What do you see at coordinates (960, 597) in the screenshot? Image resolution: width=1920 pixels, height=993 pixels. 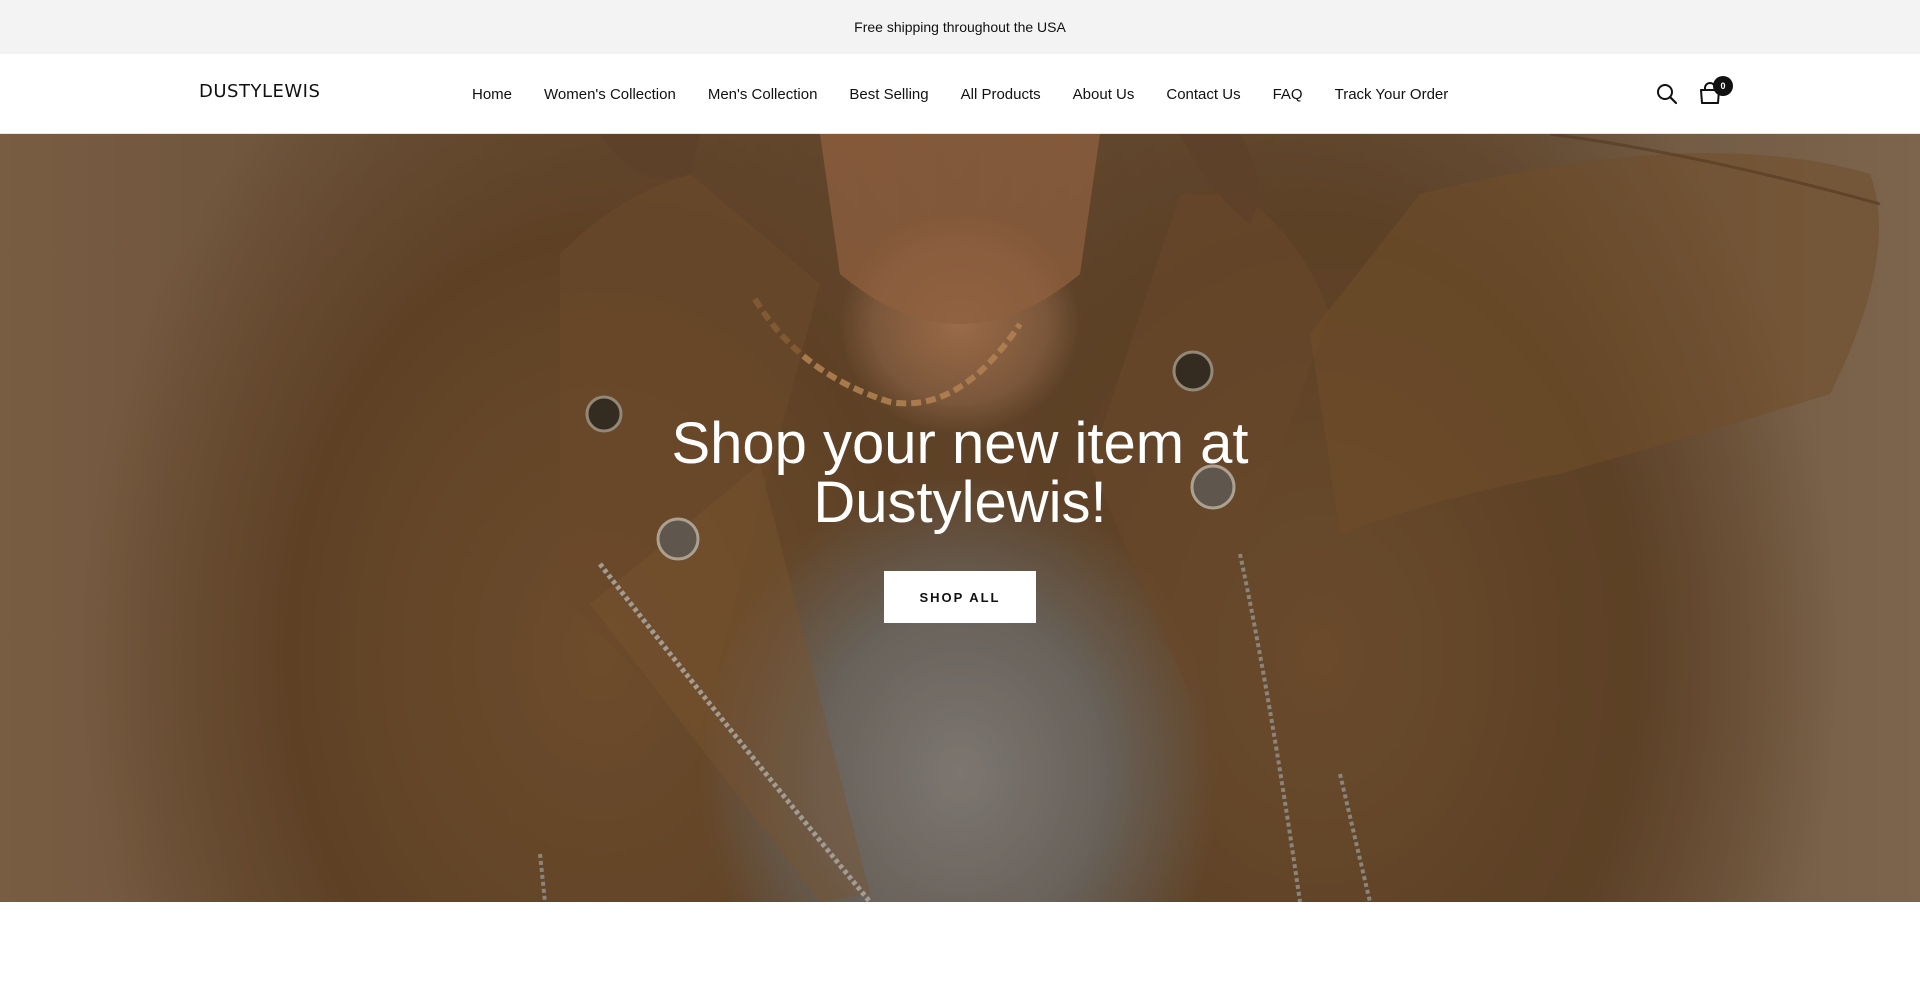 I see `shop-all-button: SHOP ALL` at bounding box center [960, 597].